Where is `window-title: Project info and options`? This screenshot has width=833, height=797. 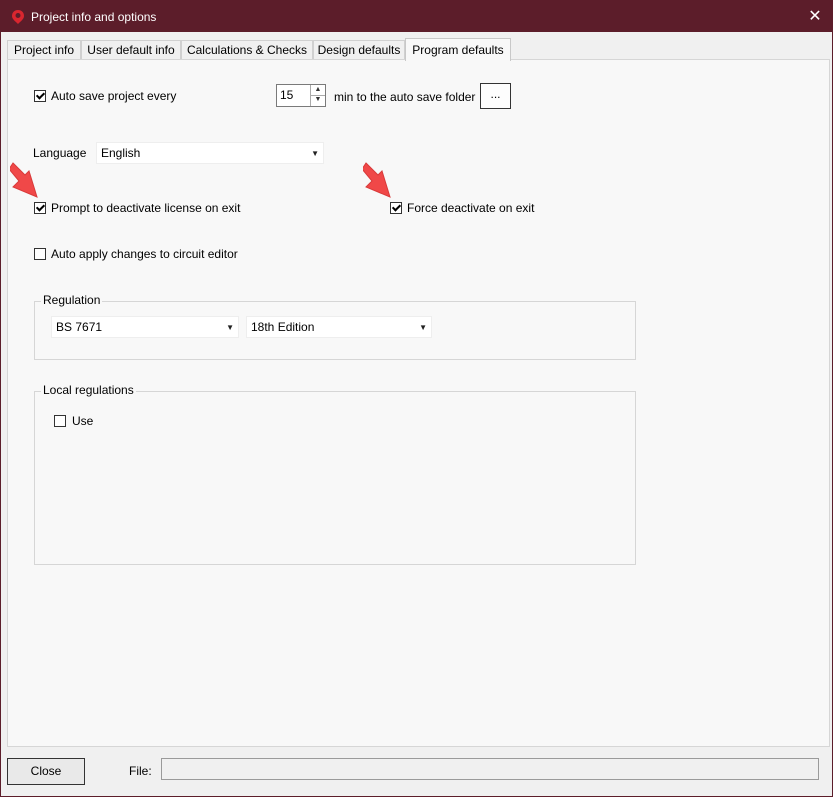
window-title: Project info and options is located at coordinates (94, 17).